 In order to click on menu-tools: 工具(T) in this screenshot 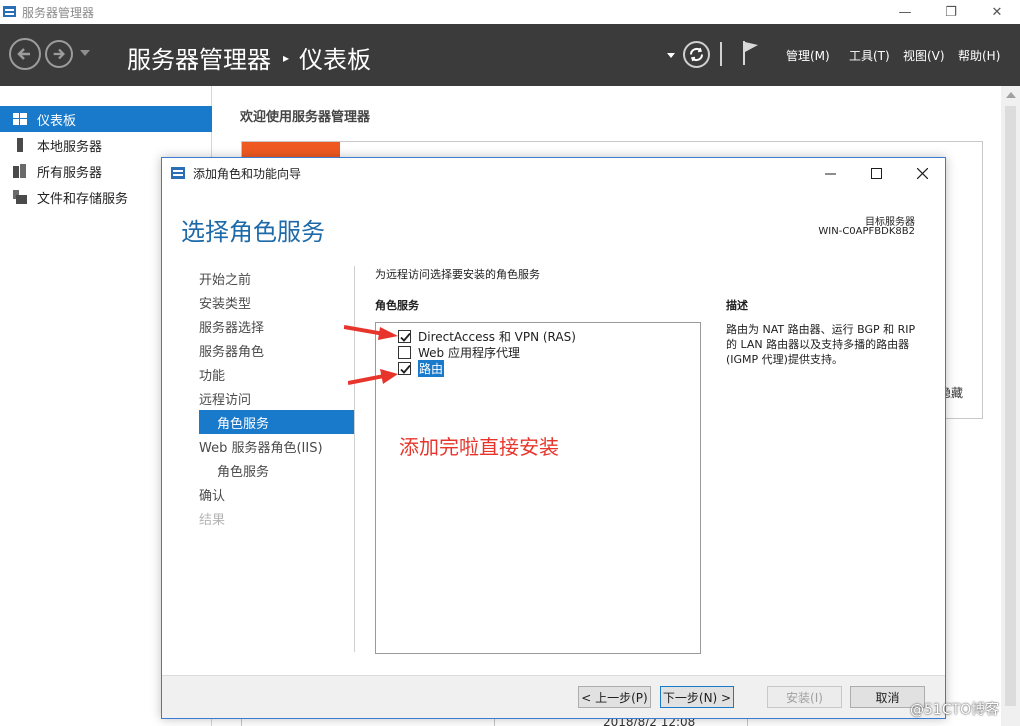, I will do `click(869, 55)`.